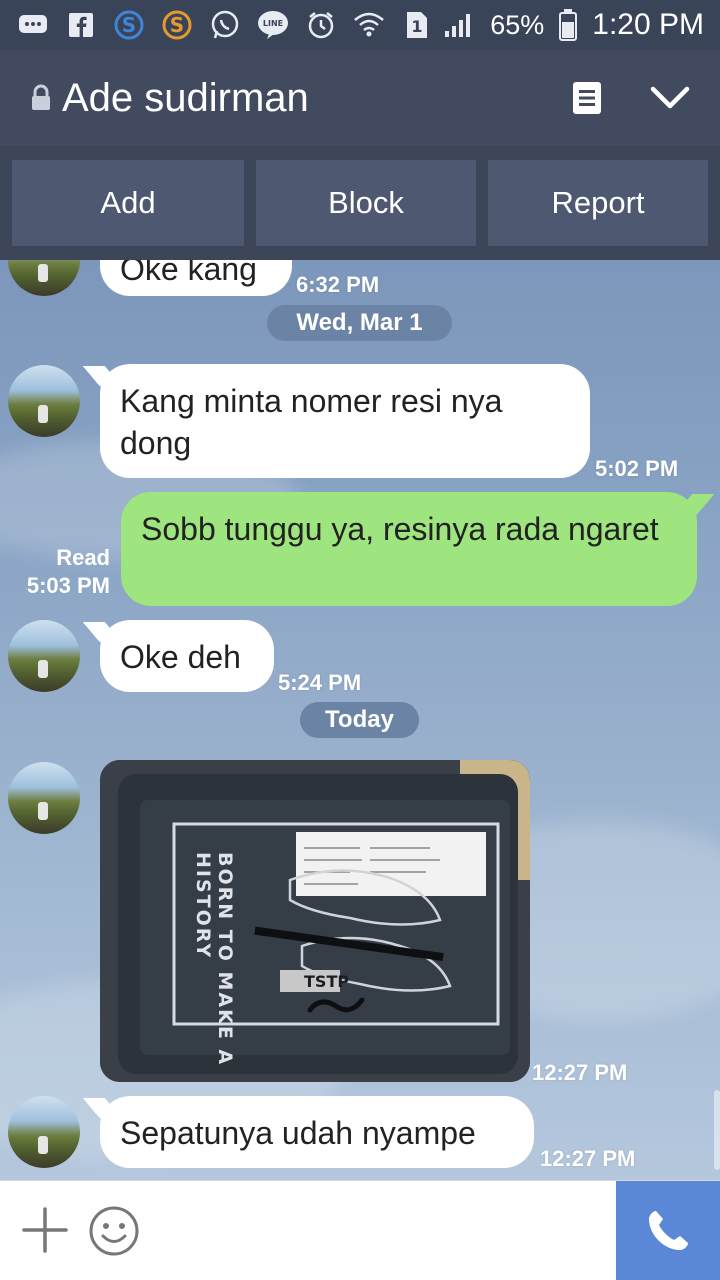 The width and height of the screenshot is (720, 1280). What do you see at coordinates (637, 468) in the screenshot?
I see `message-time: 5:02 PM` at bounding box center [637, 468].